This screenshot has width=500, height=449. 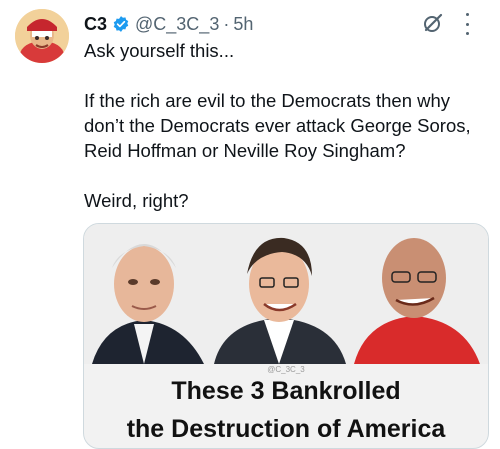 I want to click on avatar, so click(x=42, y=36).